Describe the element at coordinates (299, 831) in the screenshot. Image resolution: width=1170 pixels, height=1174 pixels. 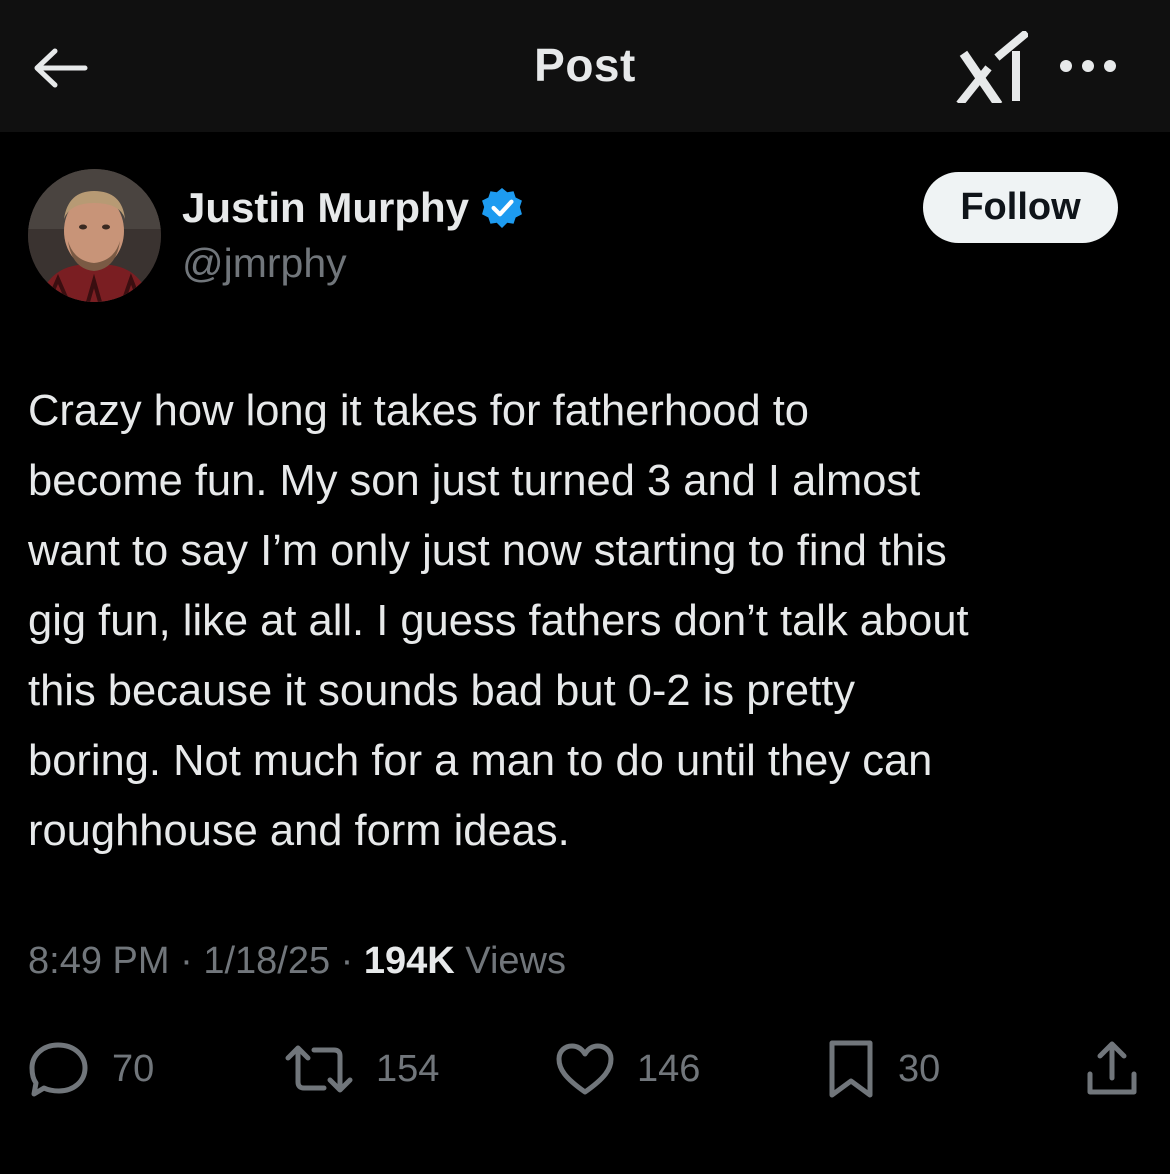
I see `post-text-line: roughhouse and form ideas.` at that location.